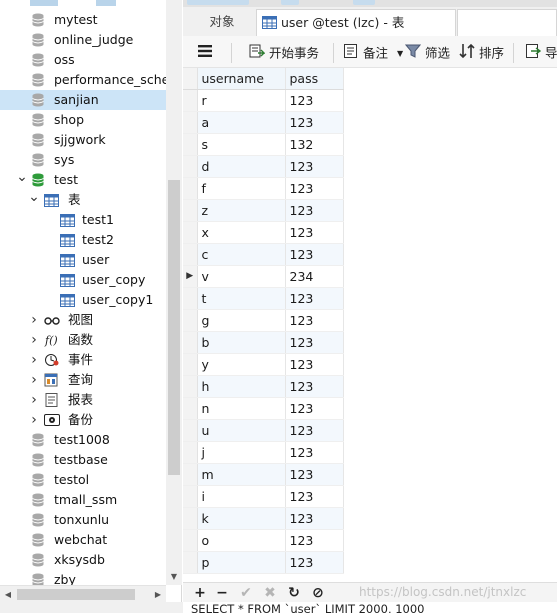  I want to click on navigator-hscroll-thumb, so click(76, 594).